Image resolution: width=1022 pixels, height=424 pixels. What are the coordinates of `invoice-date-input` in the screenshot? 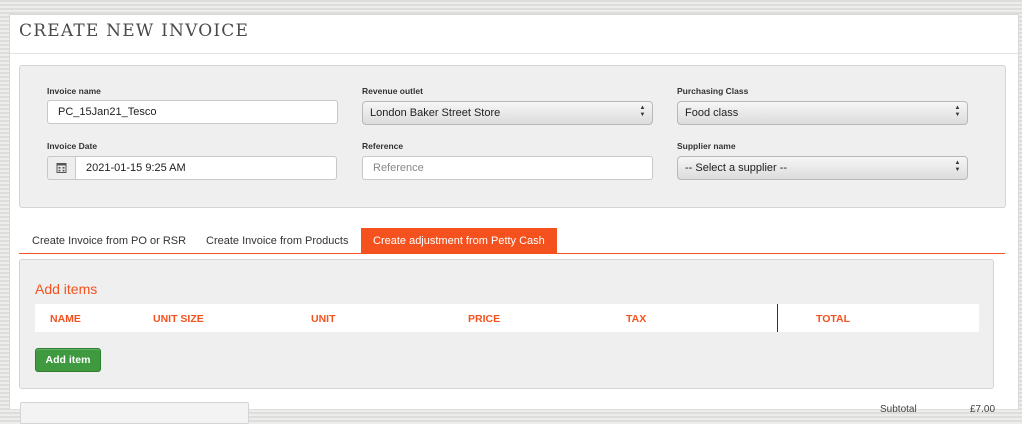 It's located at (206, 168).